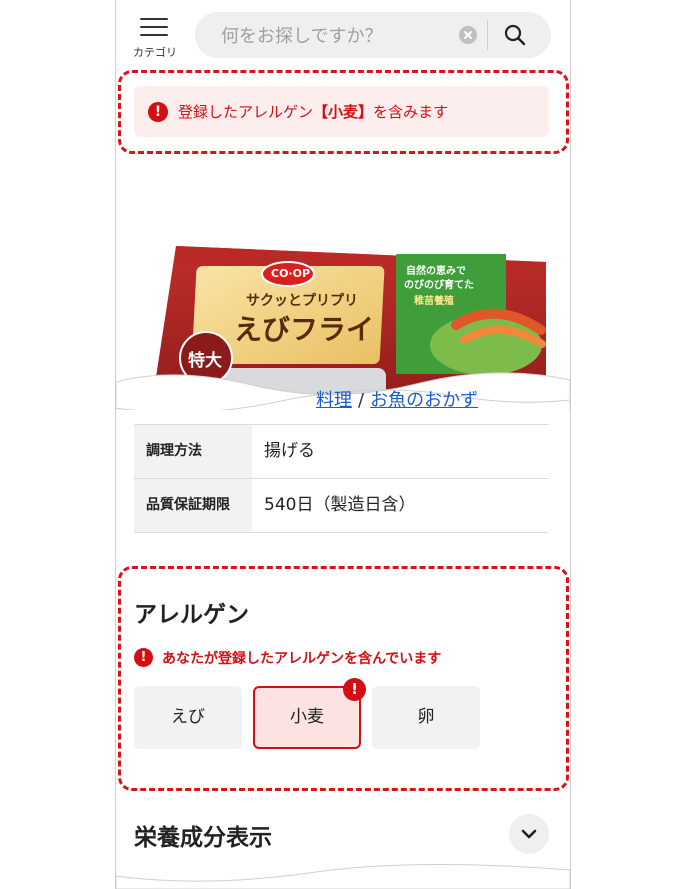 The width and height of the screenshot is (684, 889). I want to click on chevron-down-icon, so click(529, 834).